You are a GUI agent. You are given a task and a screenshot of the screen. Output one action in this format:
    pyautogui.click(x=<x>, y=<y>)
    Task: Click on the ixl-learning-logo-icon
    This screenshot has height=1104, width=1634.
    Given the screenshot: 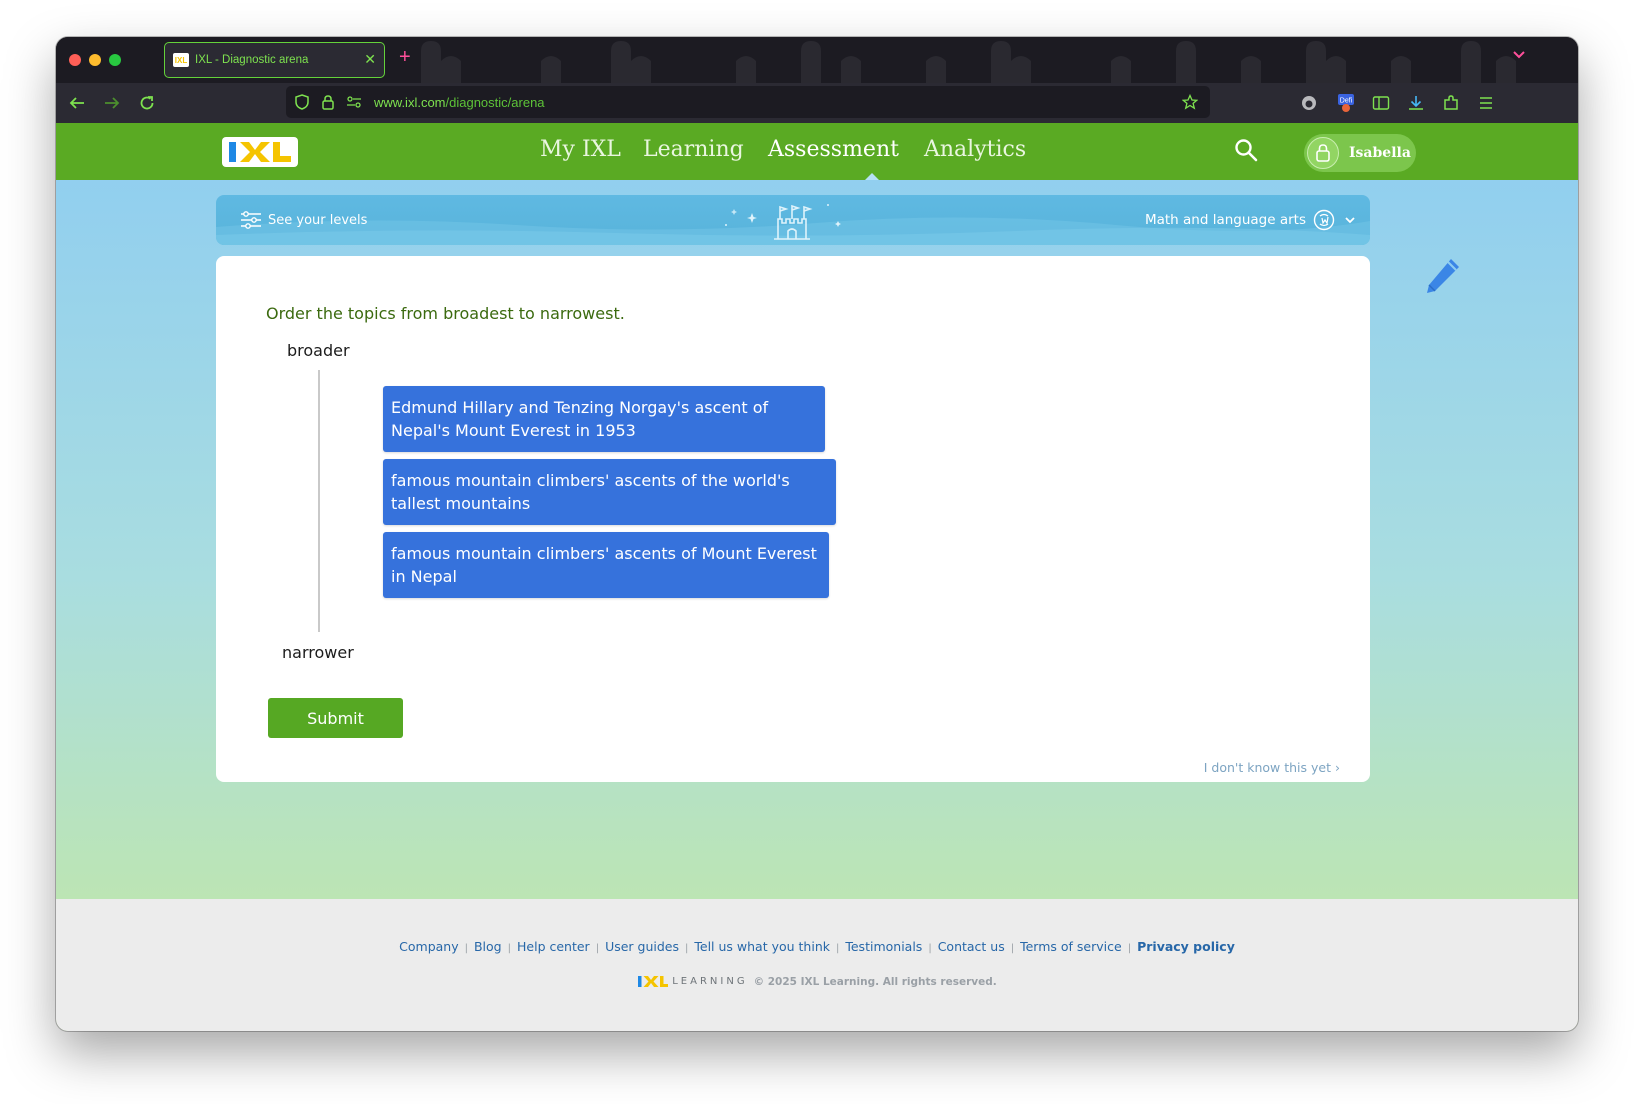 What is the action you would take?
    pyautogui.click(x=653, y=981)
    